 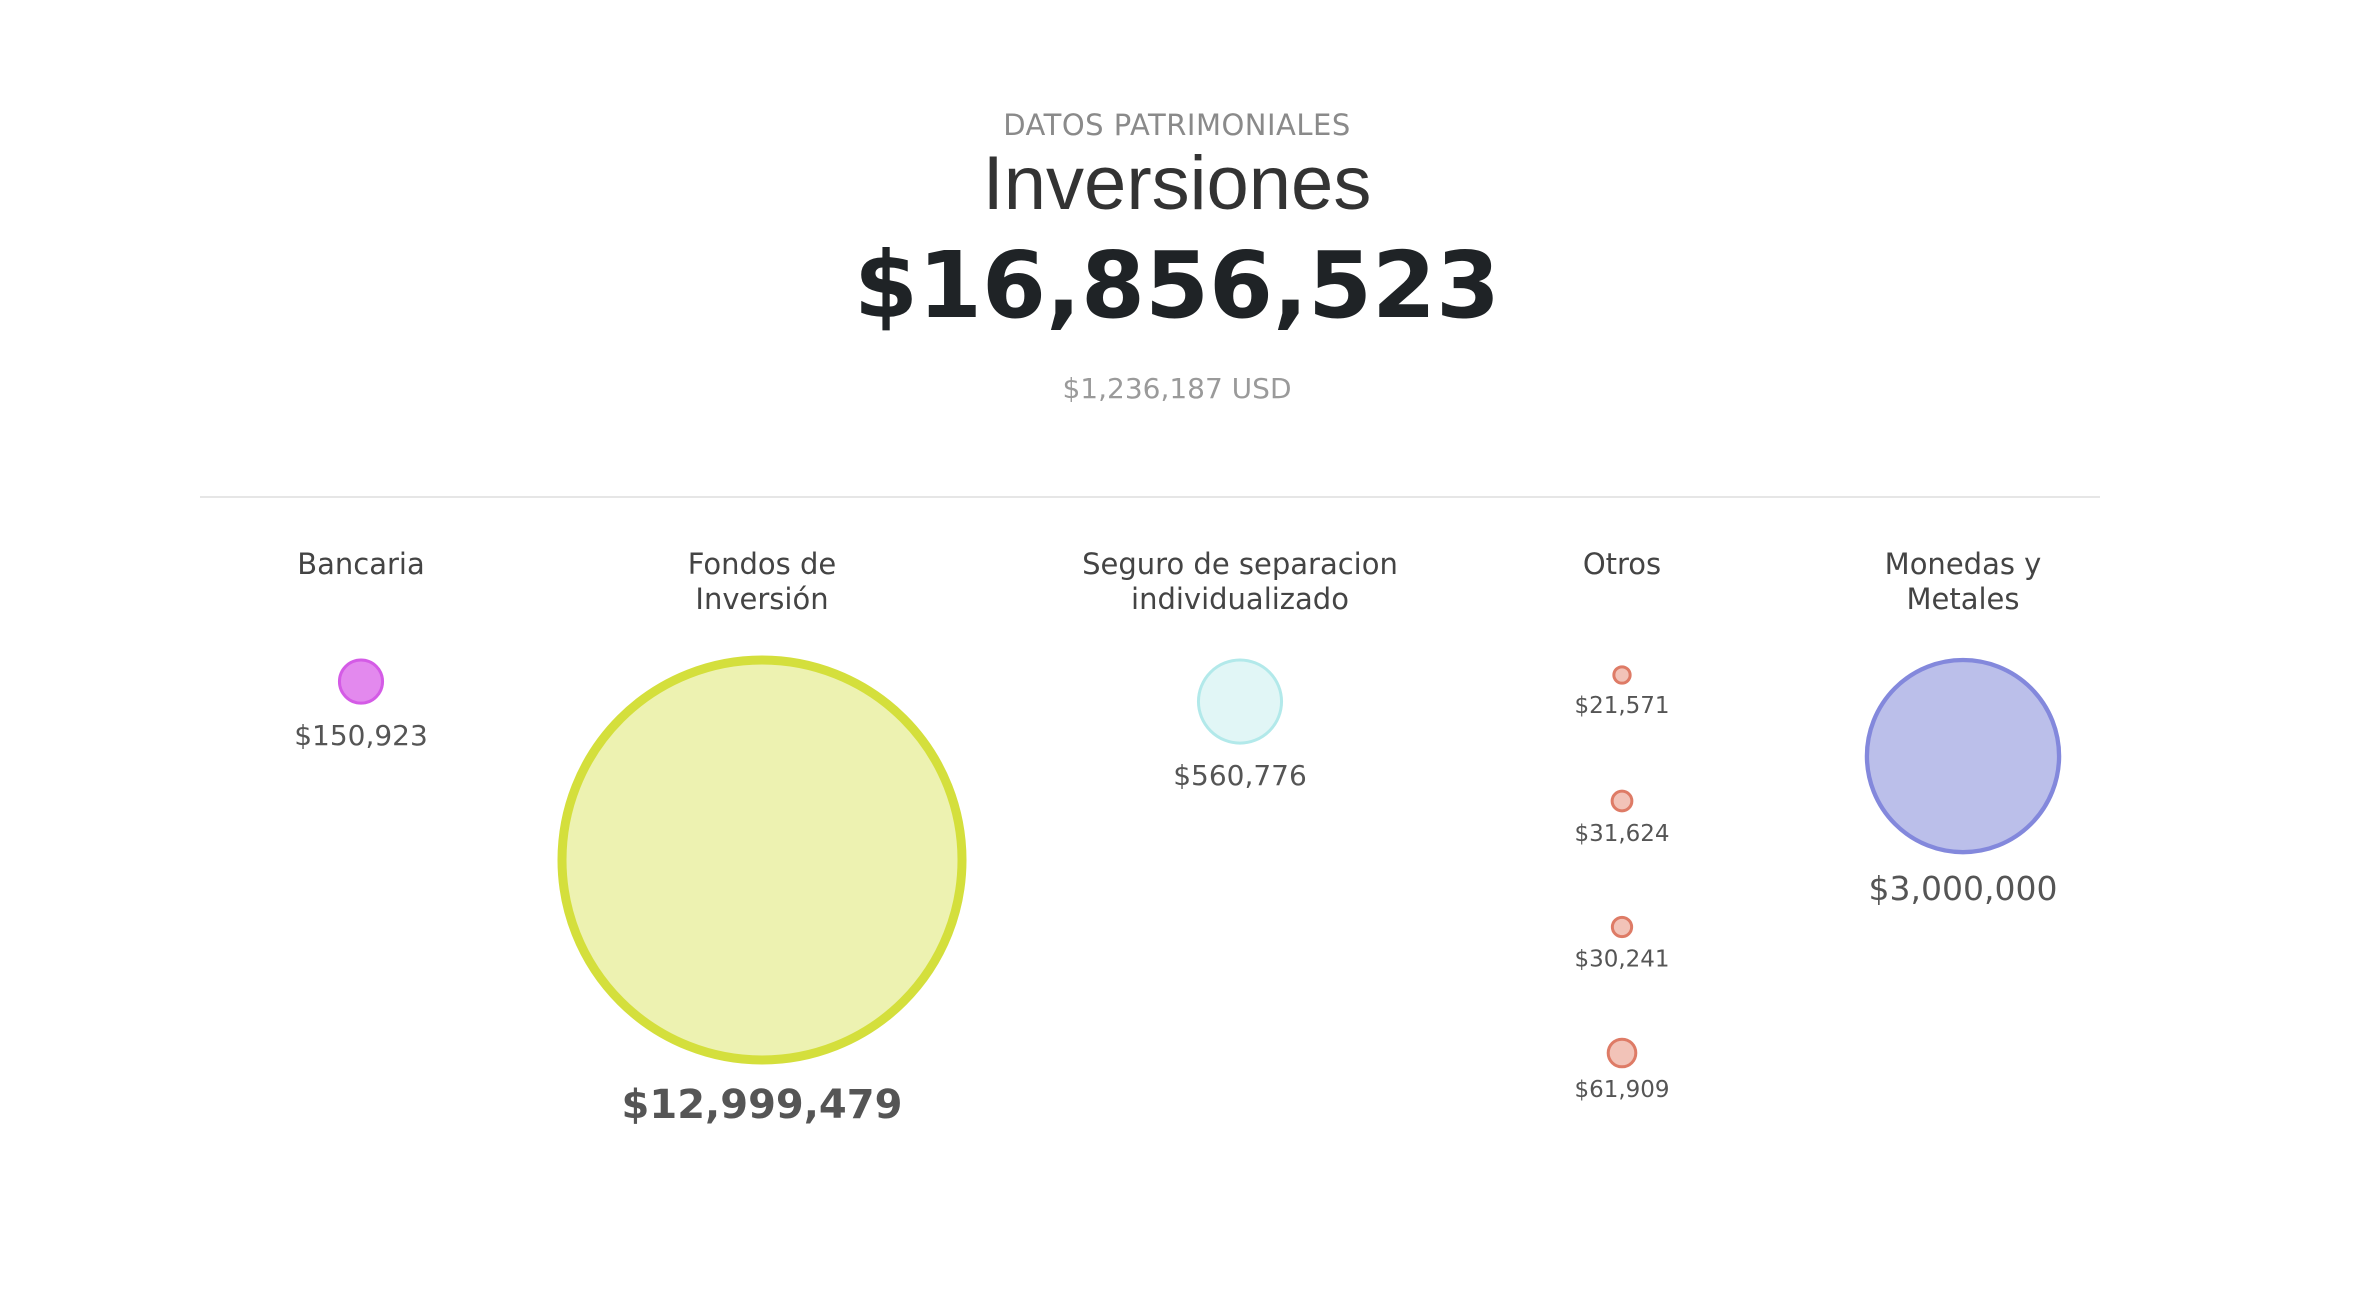 I want to click on category-label-bancaria: Bancaria, so click(x=361, y=564).